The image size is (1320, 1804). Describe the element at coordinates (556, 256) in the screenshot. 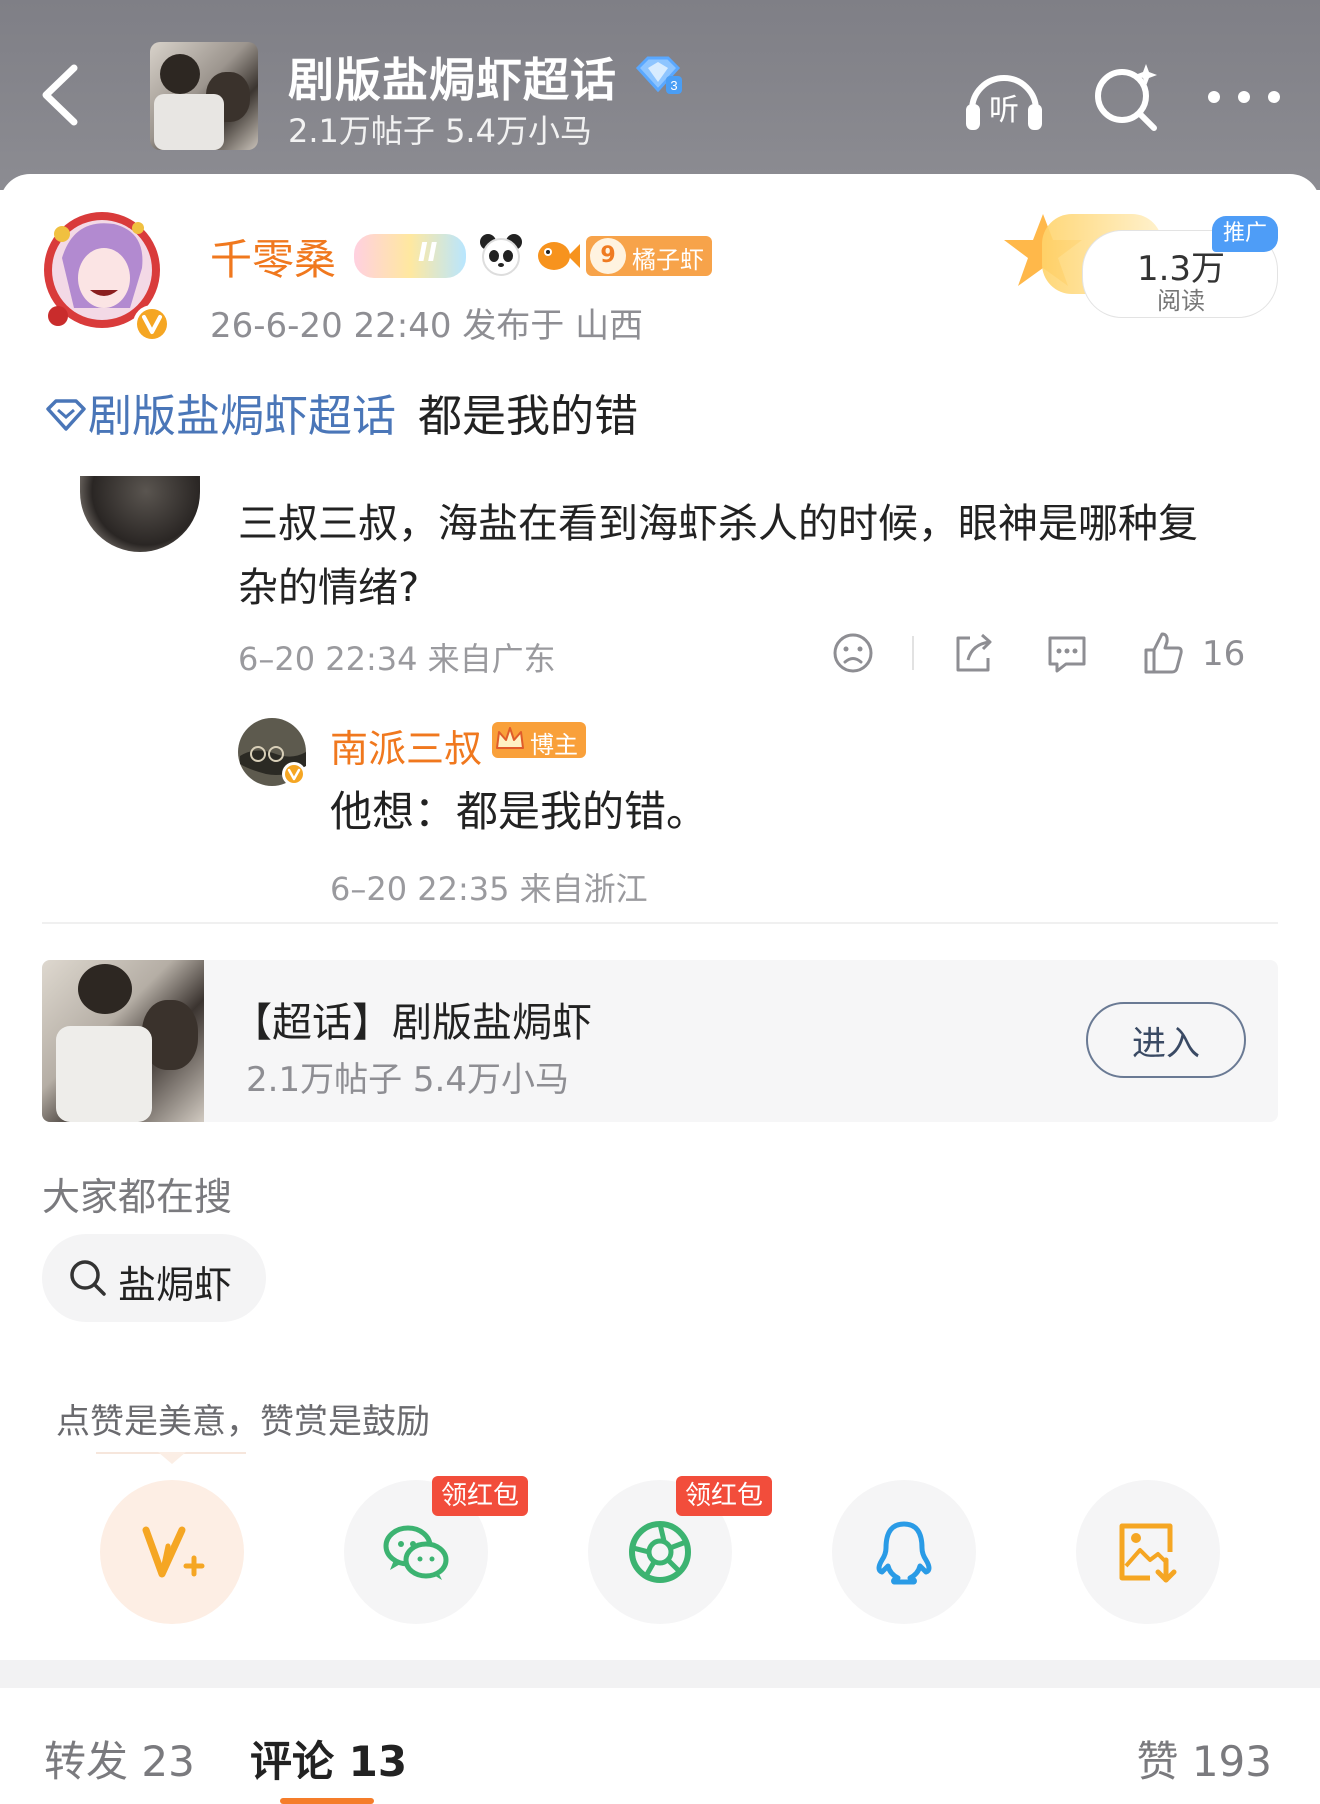

I see `goldfish-badge-icon` at that location.